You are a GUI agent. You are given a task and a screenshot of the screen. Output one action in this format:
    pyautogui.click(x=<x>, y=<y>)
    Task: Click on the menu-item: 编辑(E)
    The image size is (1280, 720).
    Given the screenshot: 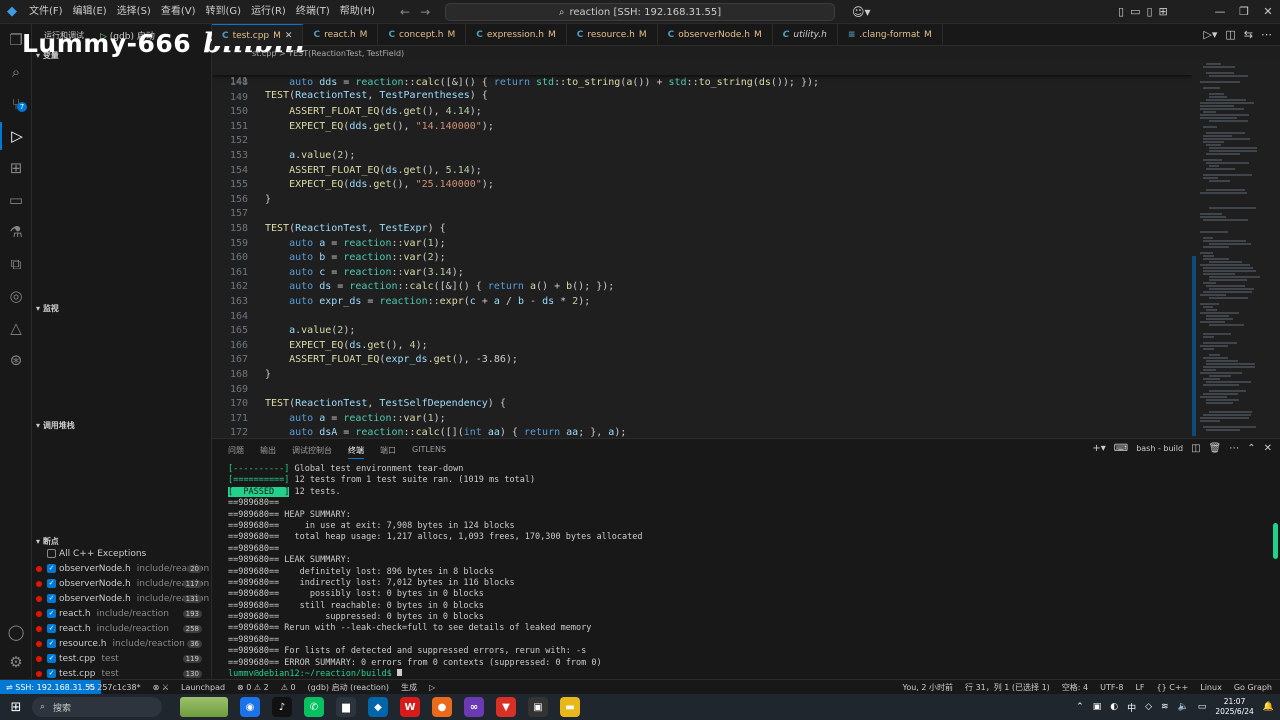 What is the action you would take?
    pyautogui.click(x=90, y=12)
    